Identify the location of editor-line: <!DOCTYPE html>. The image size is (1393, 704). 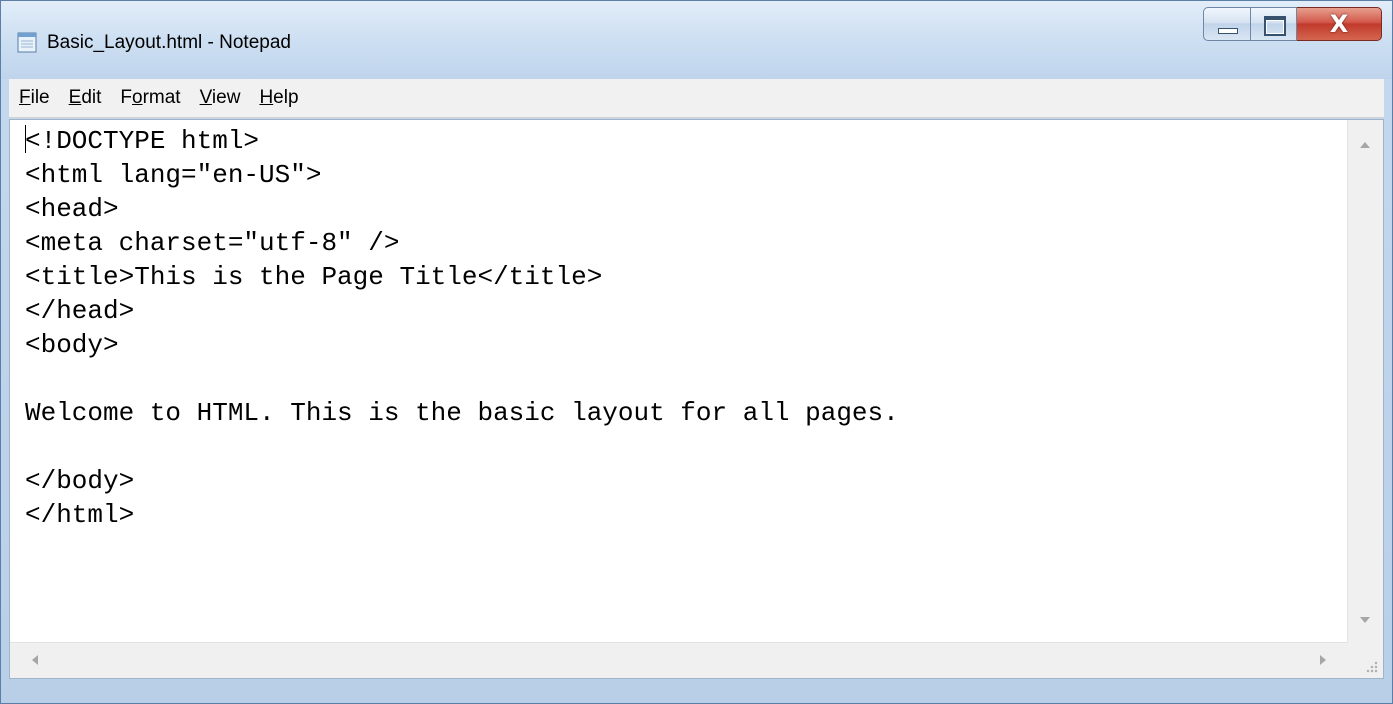
(684, 141).